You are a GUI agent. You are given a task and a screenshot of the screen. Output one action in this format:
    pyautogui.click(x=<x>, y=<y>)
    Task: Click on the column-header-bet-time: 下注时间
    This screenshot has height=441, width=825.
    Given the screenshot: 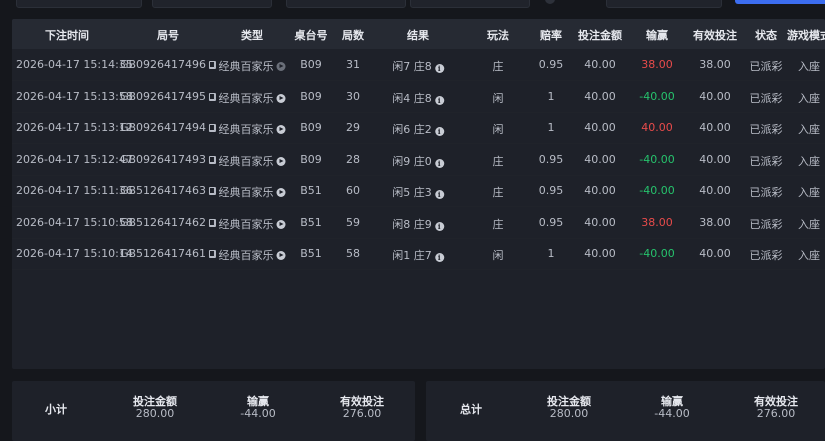 What is the action you would take?
    pyautogui.click(x=67, y=35)
    